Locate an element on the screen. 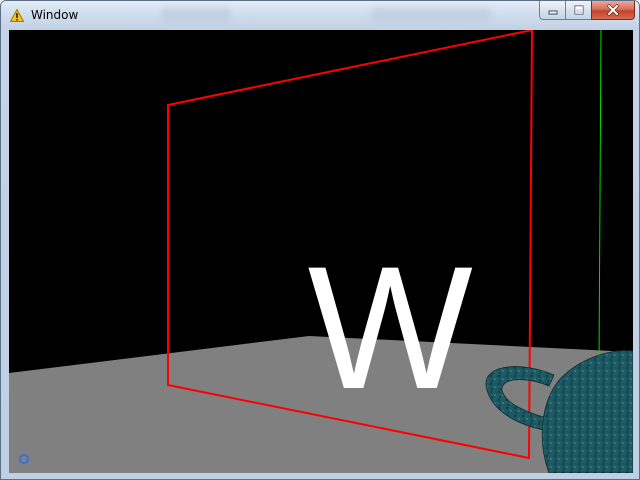  minimize-button is located at coordinates (552, 10).